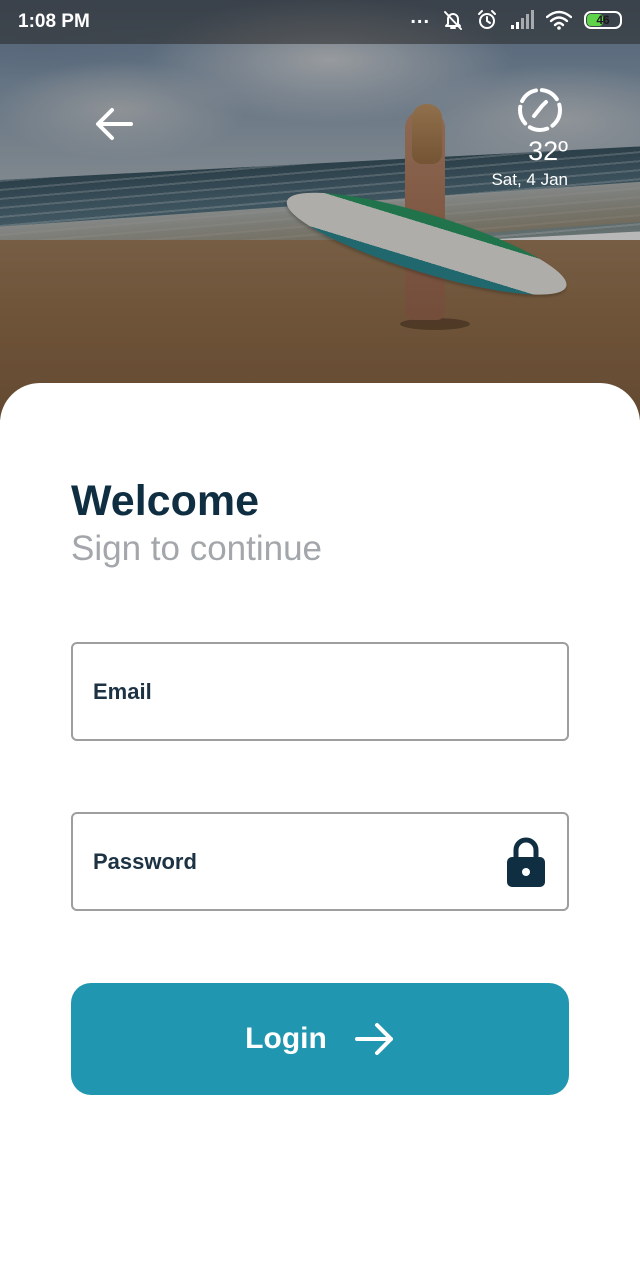 This screenshot has height=1280, width=640. I want to click on temperature-text: 32º, so click(548, 151).